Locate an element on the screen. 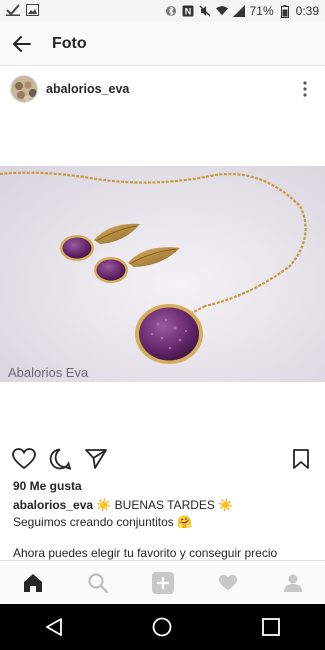 The height and width of the screenshot is (650, 325). clock: 0:39 is located at coordinates (307, 11).